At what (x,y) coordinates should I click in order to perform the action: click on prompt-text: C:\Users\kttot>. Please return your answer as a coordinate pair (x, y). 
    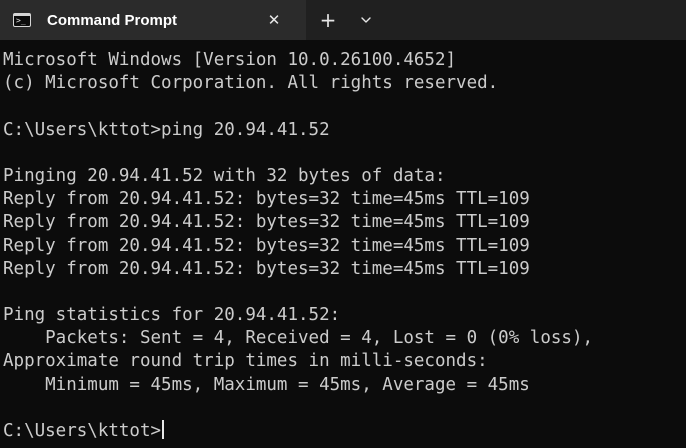
    Looking at the image, I should click on (82, 431).